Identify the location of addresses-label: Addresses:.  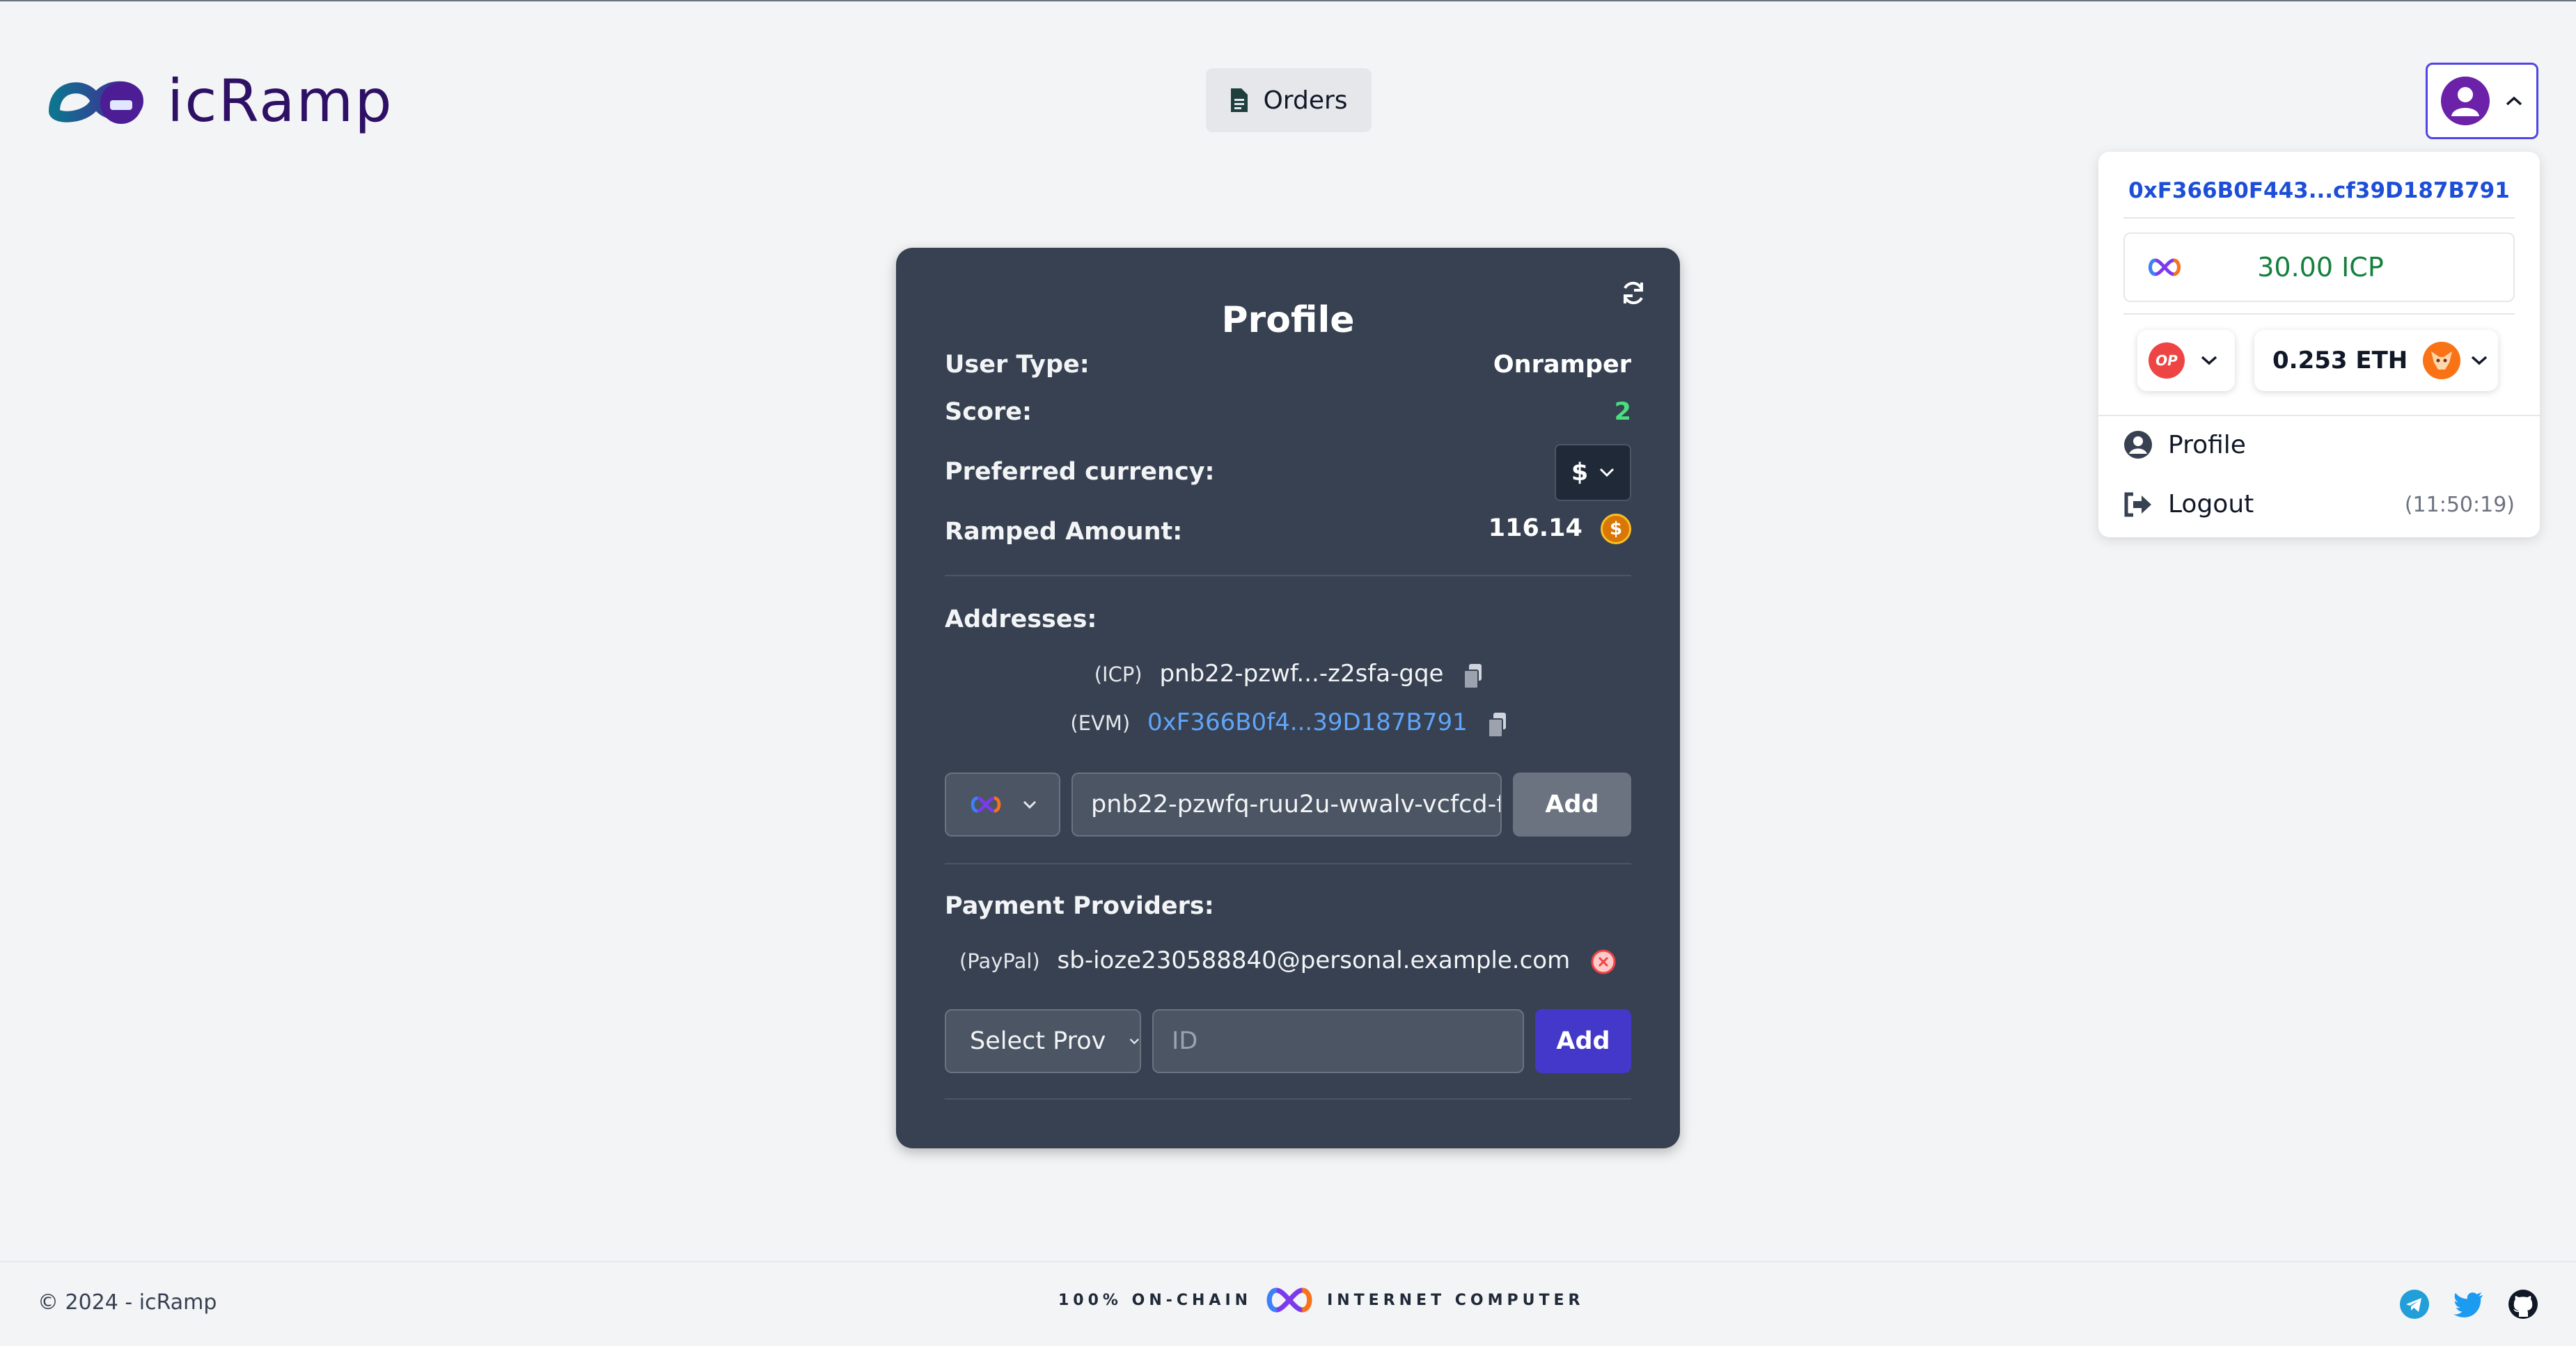
(1021, 619).